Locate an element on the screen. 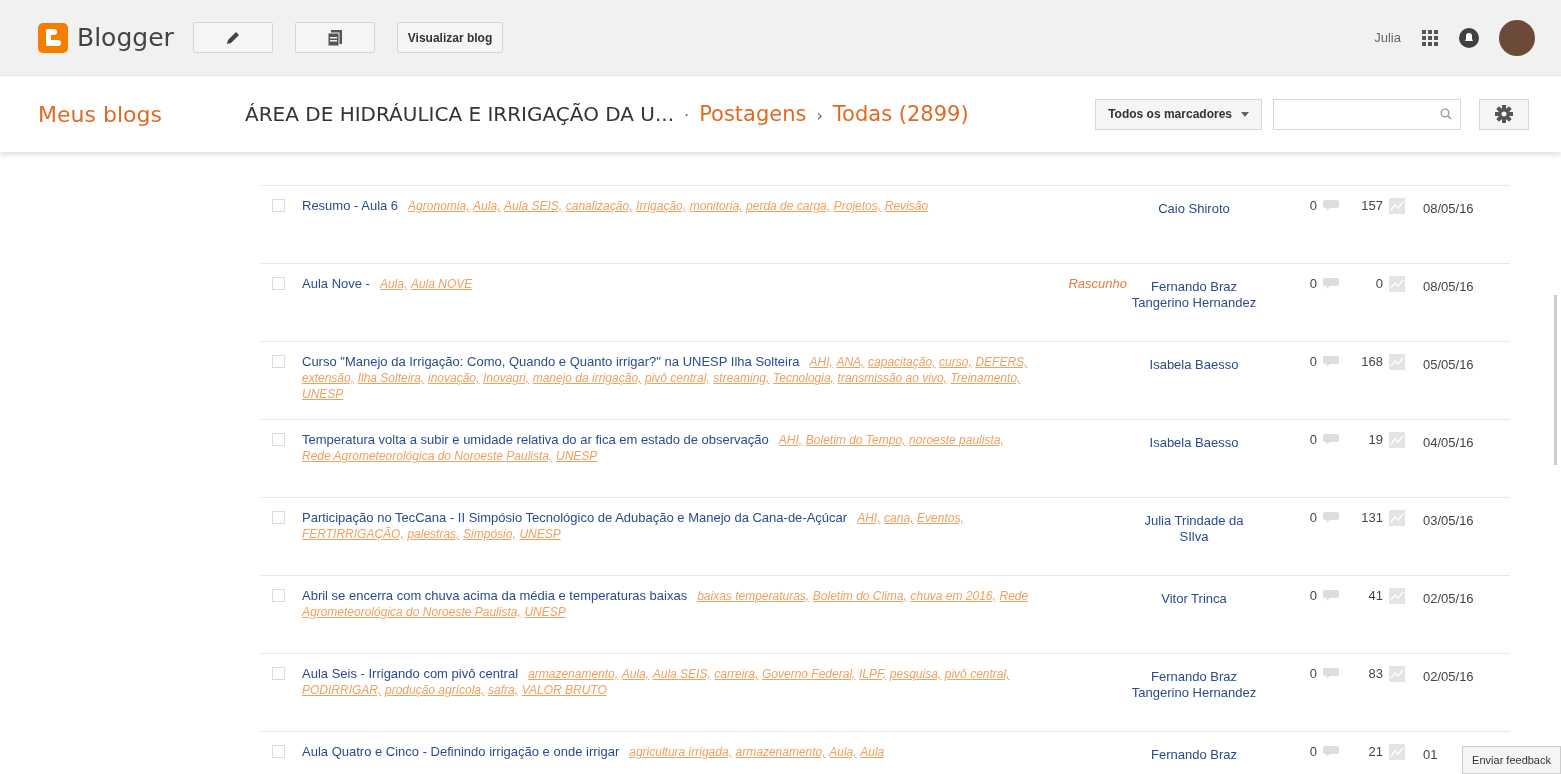  view-count: 83 is located at coordinates (1375, 674).